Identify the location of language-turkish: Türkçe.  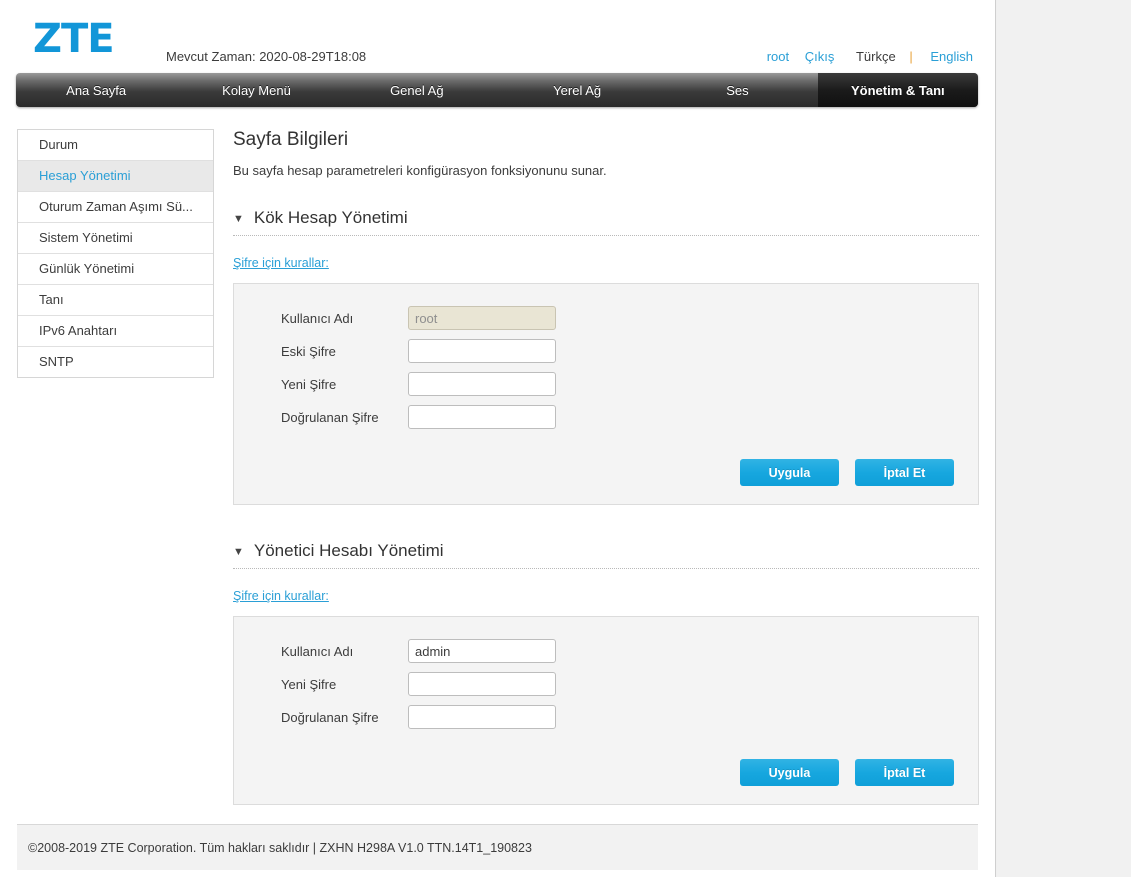
(876, 56).